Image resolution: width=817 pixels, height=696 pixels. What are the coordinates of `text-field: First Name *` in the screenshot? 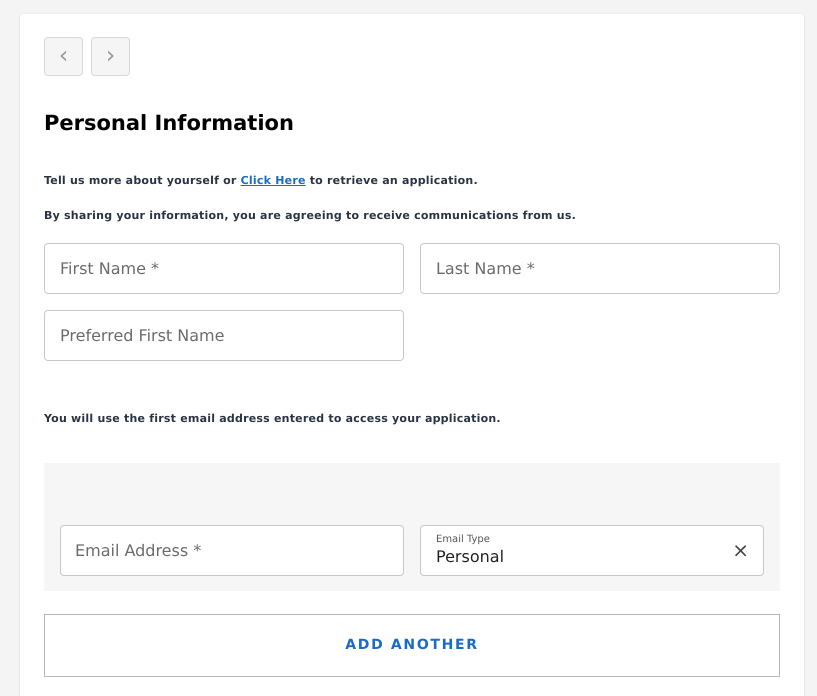 It's located at (224, 268).